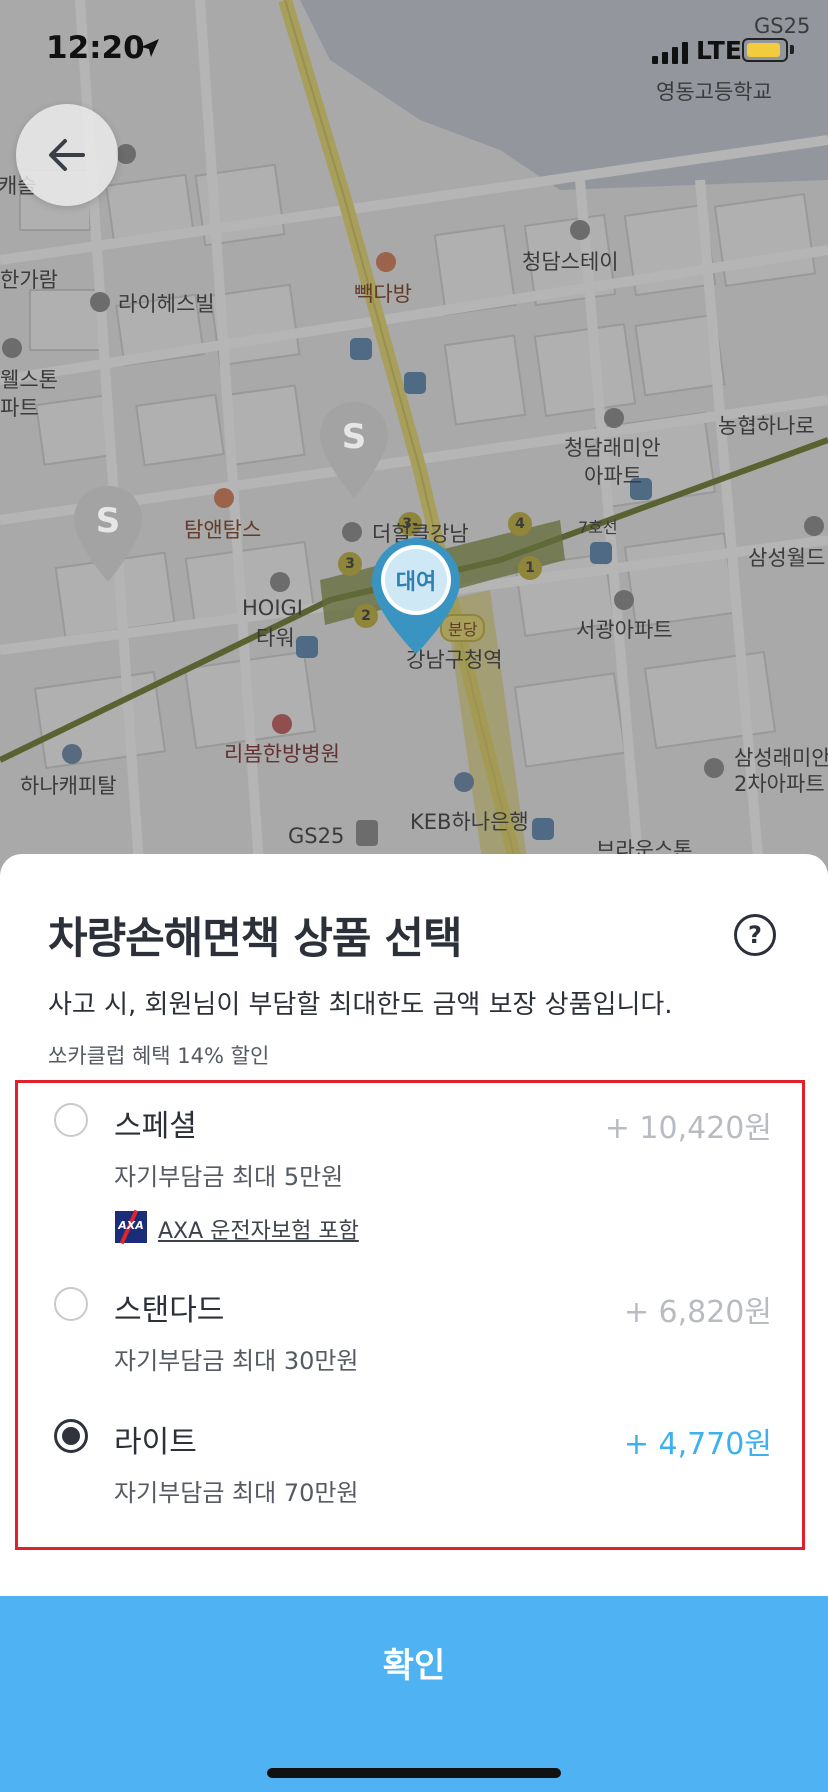 This screenshot has height=1792, width=828. What do you see at coordinates (688, 1128) in the screenshot?
I see `option-price: + 10,420원` at bounding box center [688, 1128].